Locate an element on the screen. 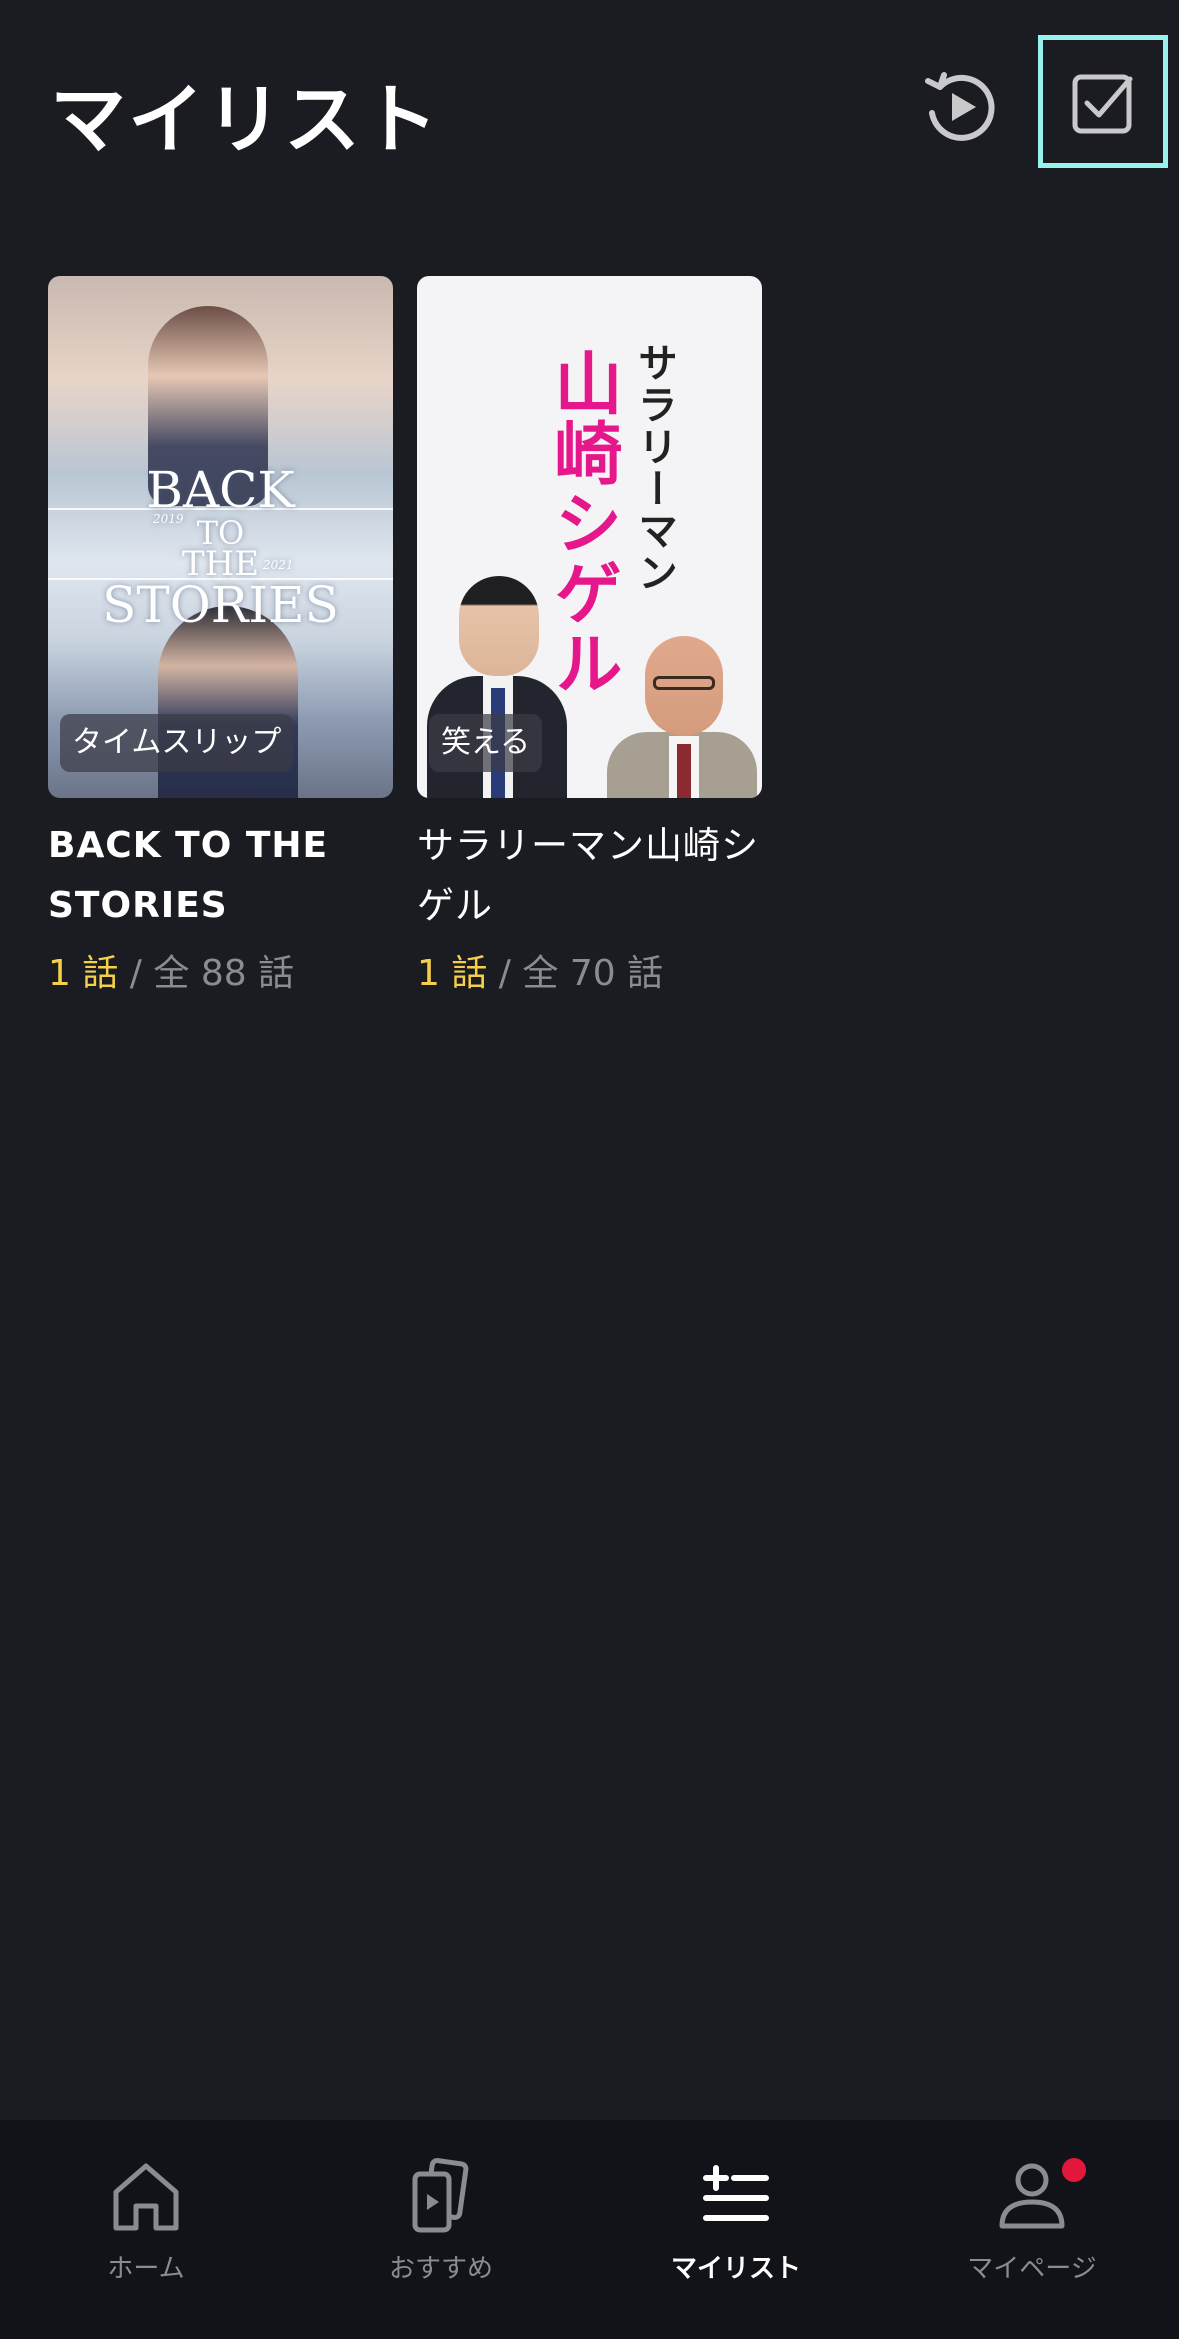 This screenshot has width=1179, height=2339. tab-label: おすすめ is located at coordinates (440, 2269).